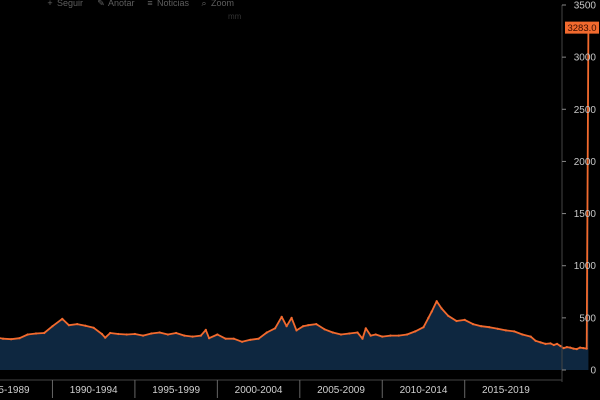 This screenshot has height=400, width=600. I want to click on x-tick-label: 1990-1994, so click(94, 390).